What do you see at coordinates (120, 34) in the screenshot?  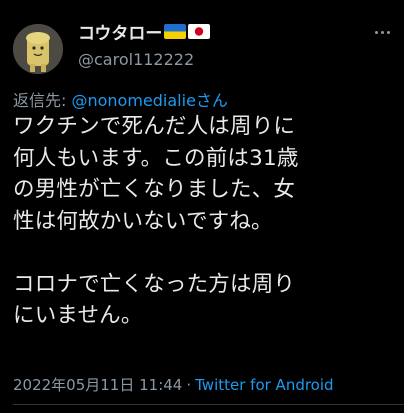 I see `author-display-name: コウタロー` at bounding box center [120, 34].